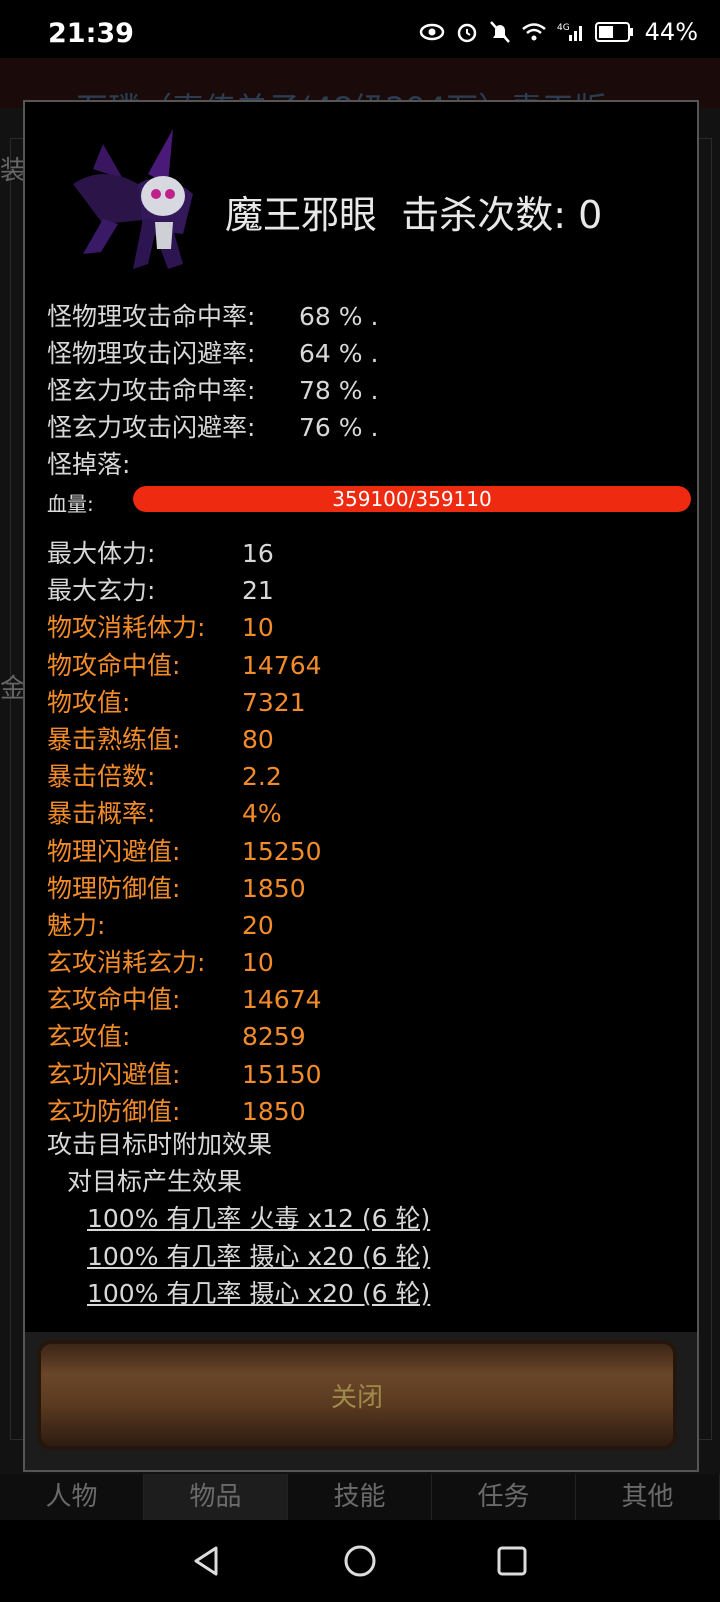 This screenshot has width=720, height=1602. Describe the element at coordinates (258, 591) in the screenshot. I see `stat-value: 21` at that location.